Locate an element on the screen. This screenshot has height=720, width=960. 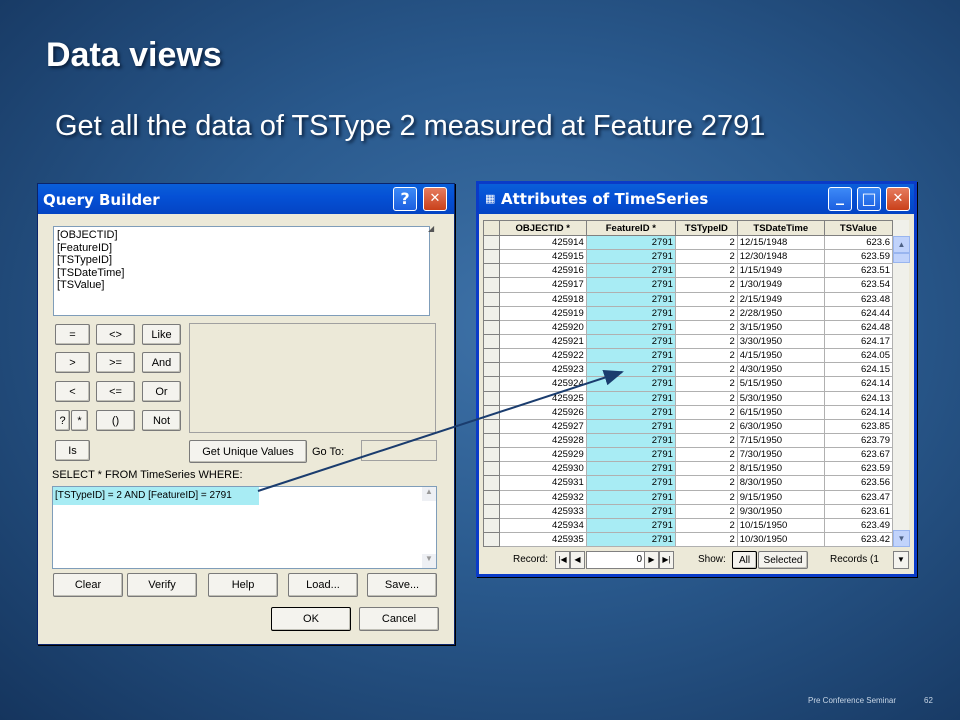
table-row: 425927 2791 2 6/30/1950 623.85 is located at coordinates (688, 426).